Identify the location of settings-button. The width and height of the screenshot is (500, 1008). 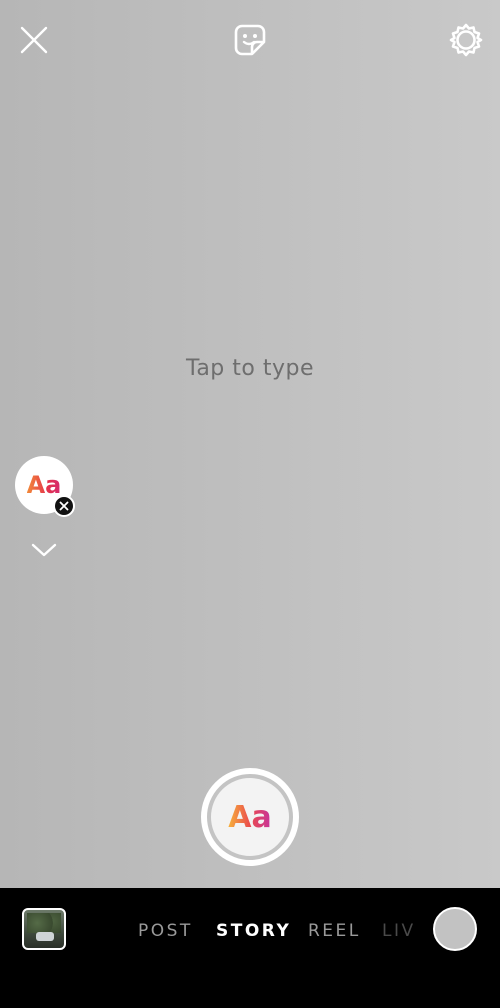
(466, 40).